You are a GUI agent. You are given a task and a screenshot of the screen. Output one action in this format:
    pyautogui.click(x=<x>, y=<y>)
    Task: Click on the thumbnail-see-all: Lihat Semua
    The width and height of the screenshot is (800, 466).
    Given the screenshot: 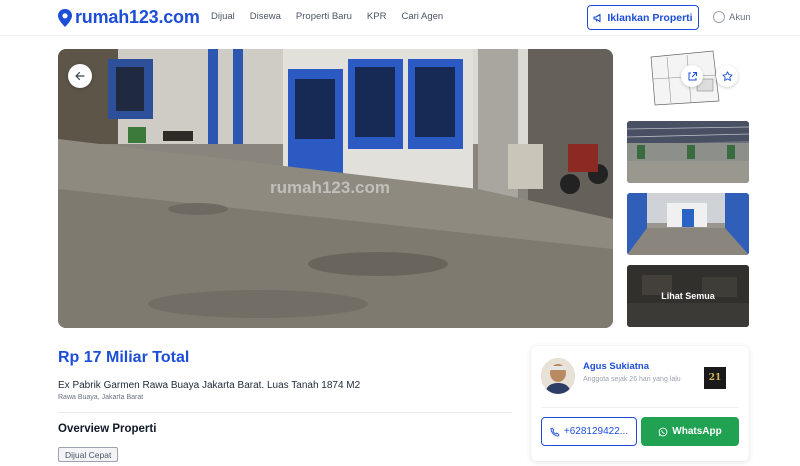 What is the action you would take?
    pyautogui.click(x=688, y=296)
    